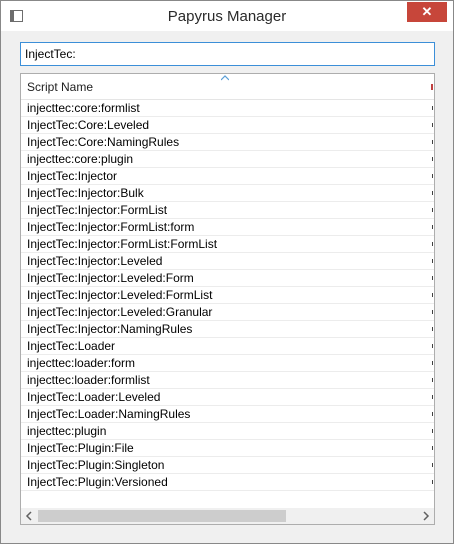 The height and width of the screenshot is (544, 454). What do you see at coordinates (432, 87) in the screenshot?
I see `header-edge-marker` at bounding box center [432, 87].